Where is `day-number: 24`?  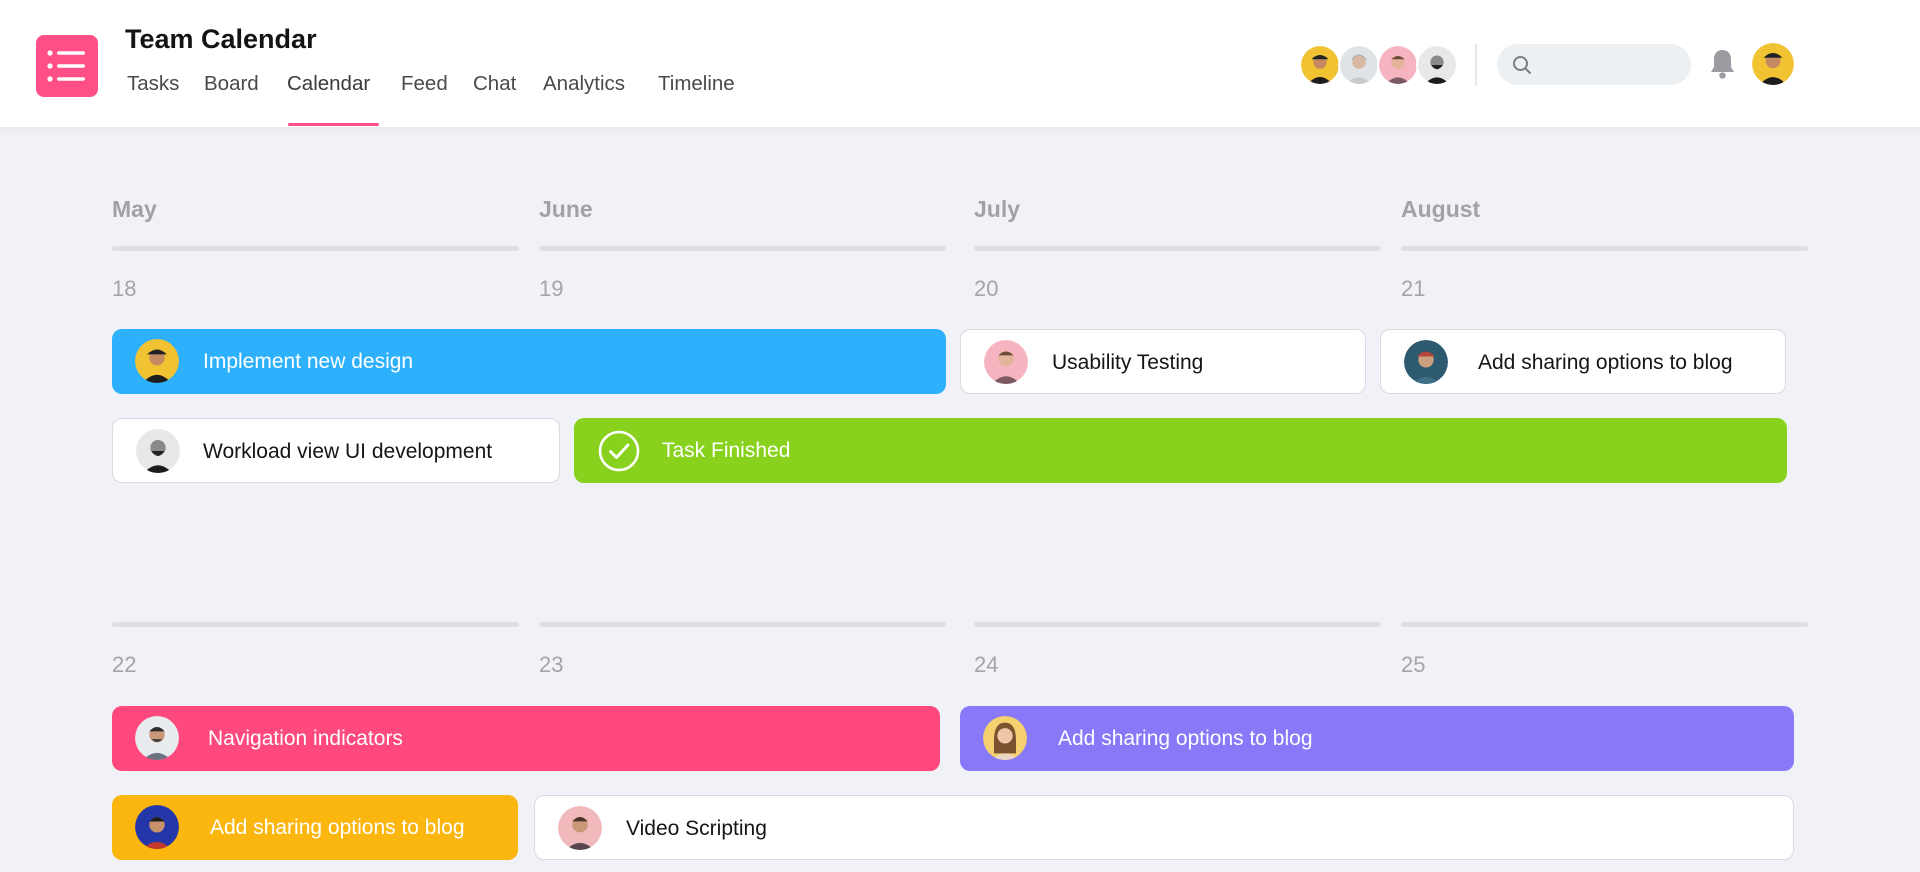 day-number: 24 is located at coordinates (986, 664).